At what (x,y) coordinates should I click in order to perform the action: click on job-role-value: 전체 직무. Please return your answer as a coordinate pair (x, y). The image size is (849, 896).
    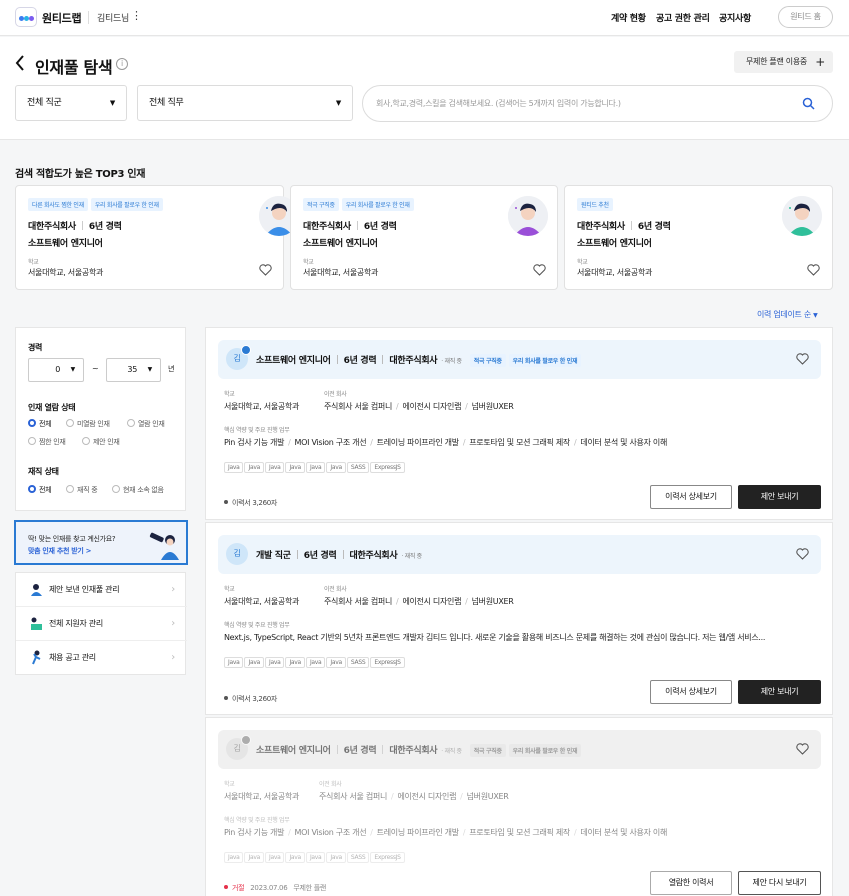
    Looking at the image, I should click on (166, 103).